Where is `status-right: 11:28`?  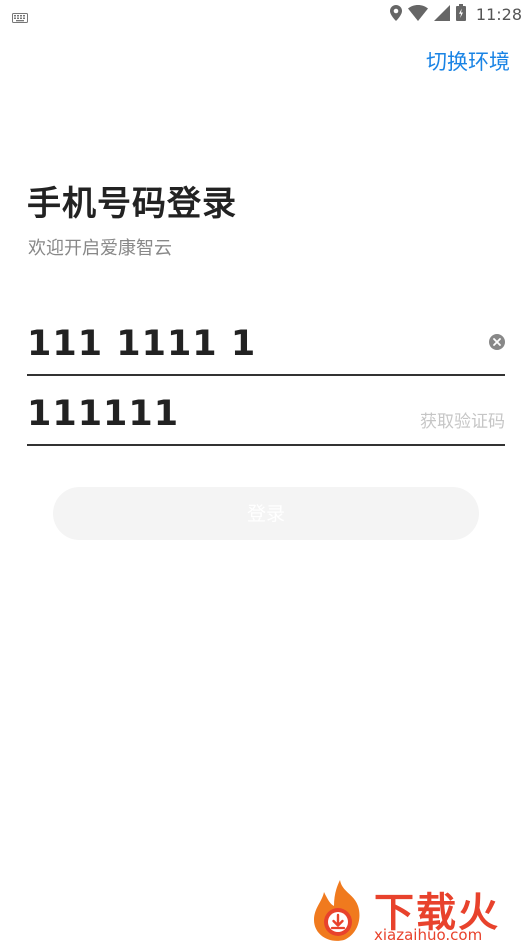 status-right: 11:28 is located at coordinates (455, 14).